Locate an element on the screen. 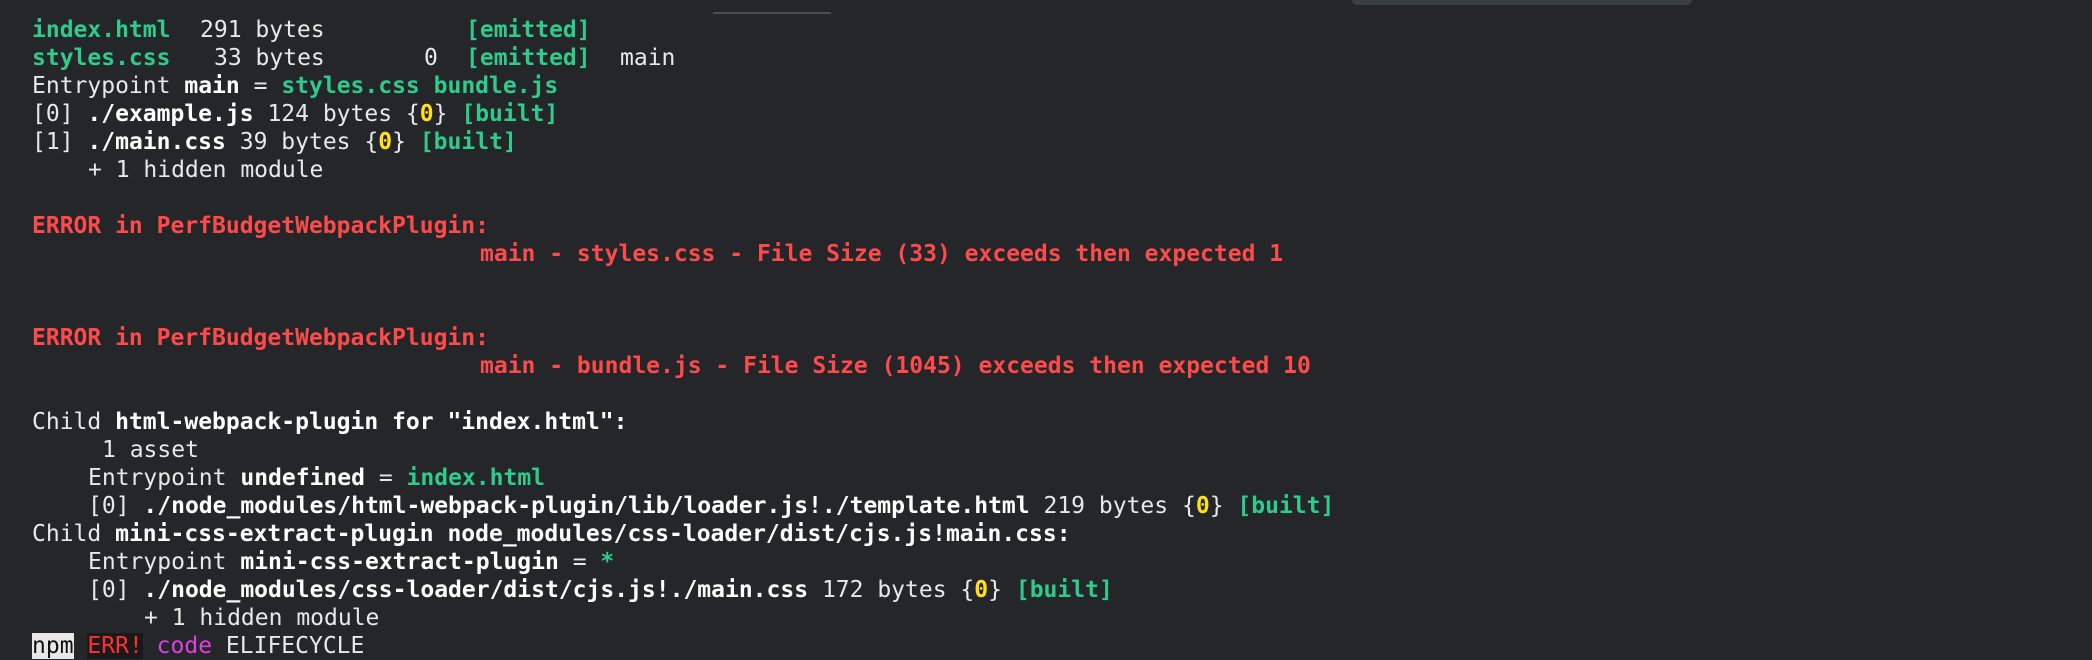 The width and height of the screenshot is (2092, 660). window-tab-indicator is located at coordinates (772, 13).